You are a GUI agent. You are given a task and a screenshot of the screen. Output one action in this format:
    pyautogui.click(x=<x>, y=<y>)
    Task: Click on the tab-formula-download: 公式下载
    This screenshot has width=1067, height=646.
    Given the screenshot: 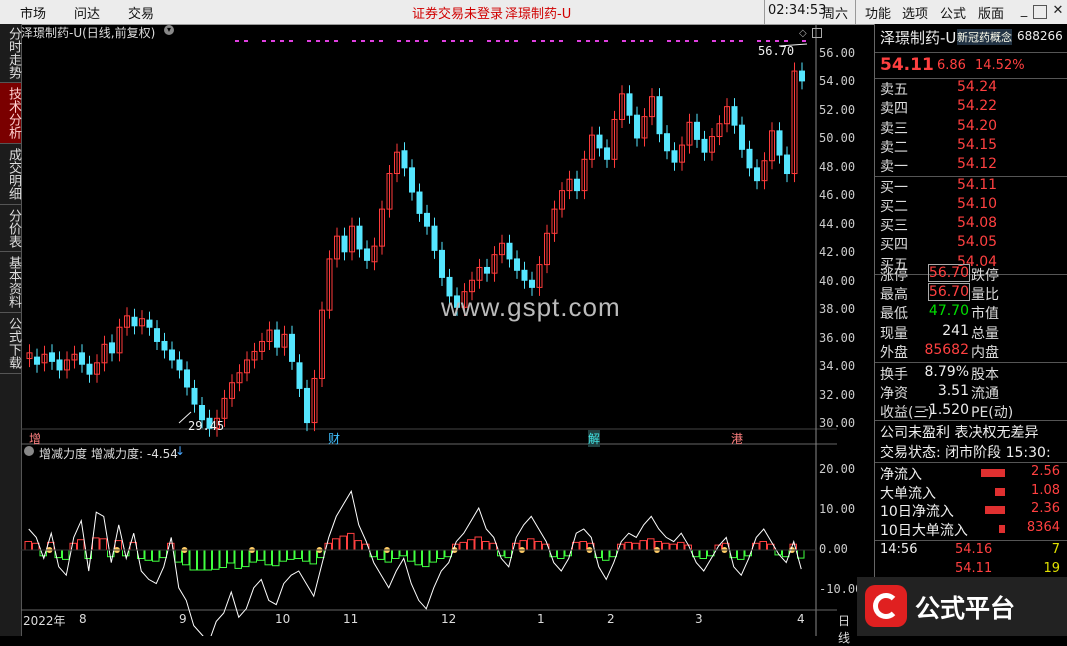 What is the action you would take?
    pyautogui.click(x=10, y=343)
    